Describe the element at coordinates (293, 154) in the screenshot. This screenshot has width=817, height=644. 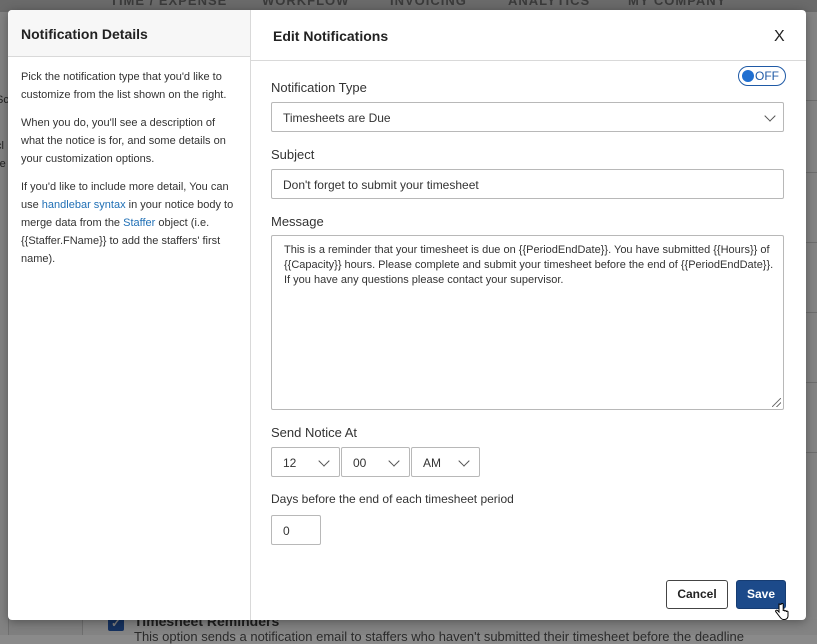
I see `subject-label: Subject` at that location.